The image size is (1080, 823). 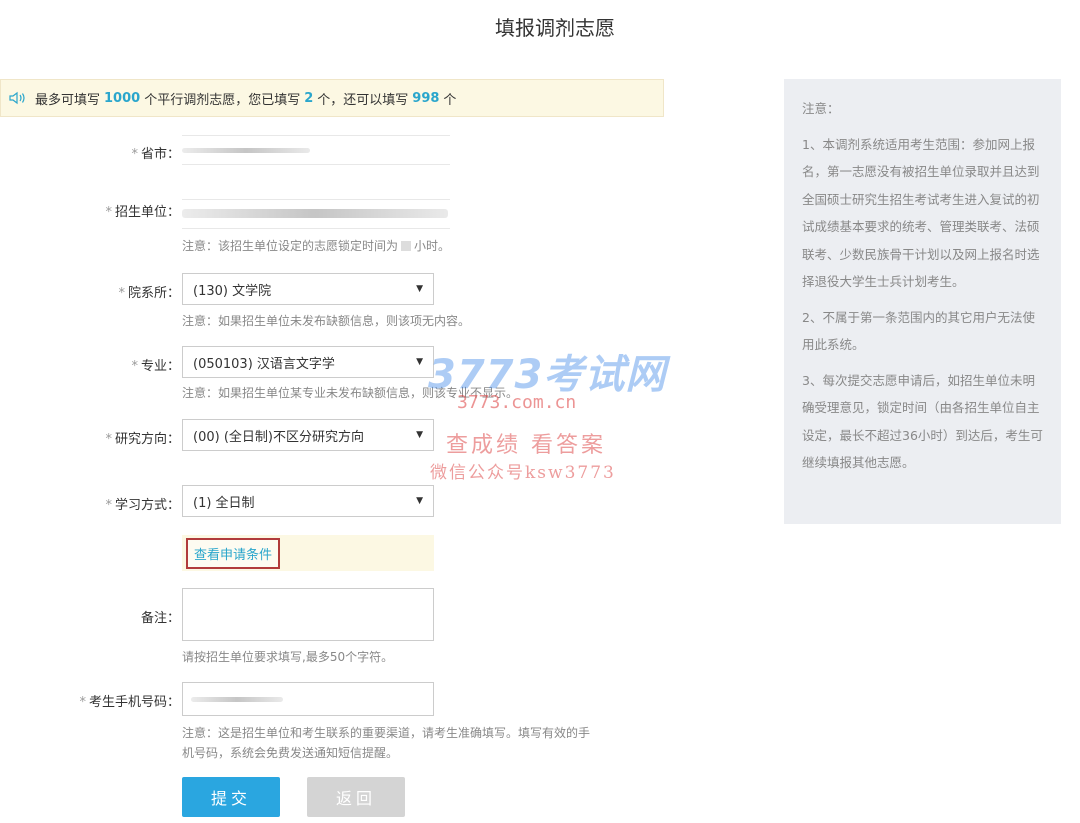 What do you see at coordinates (308, 699) in the screenshot?
I see `phone-input` at bounding box center [308, 699].